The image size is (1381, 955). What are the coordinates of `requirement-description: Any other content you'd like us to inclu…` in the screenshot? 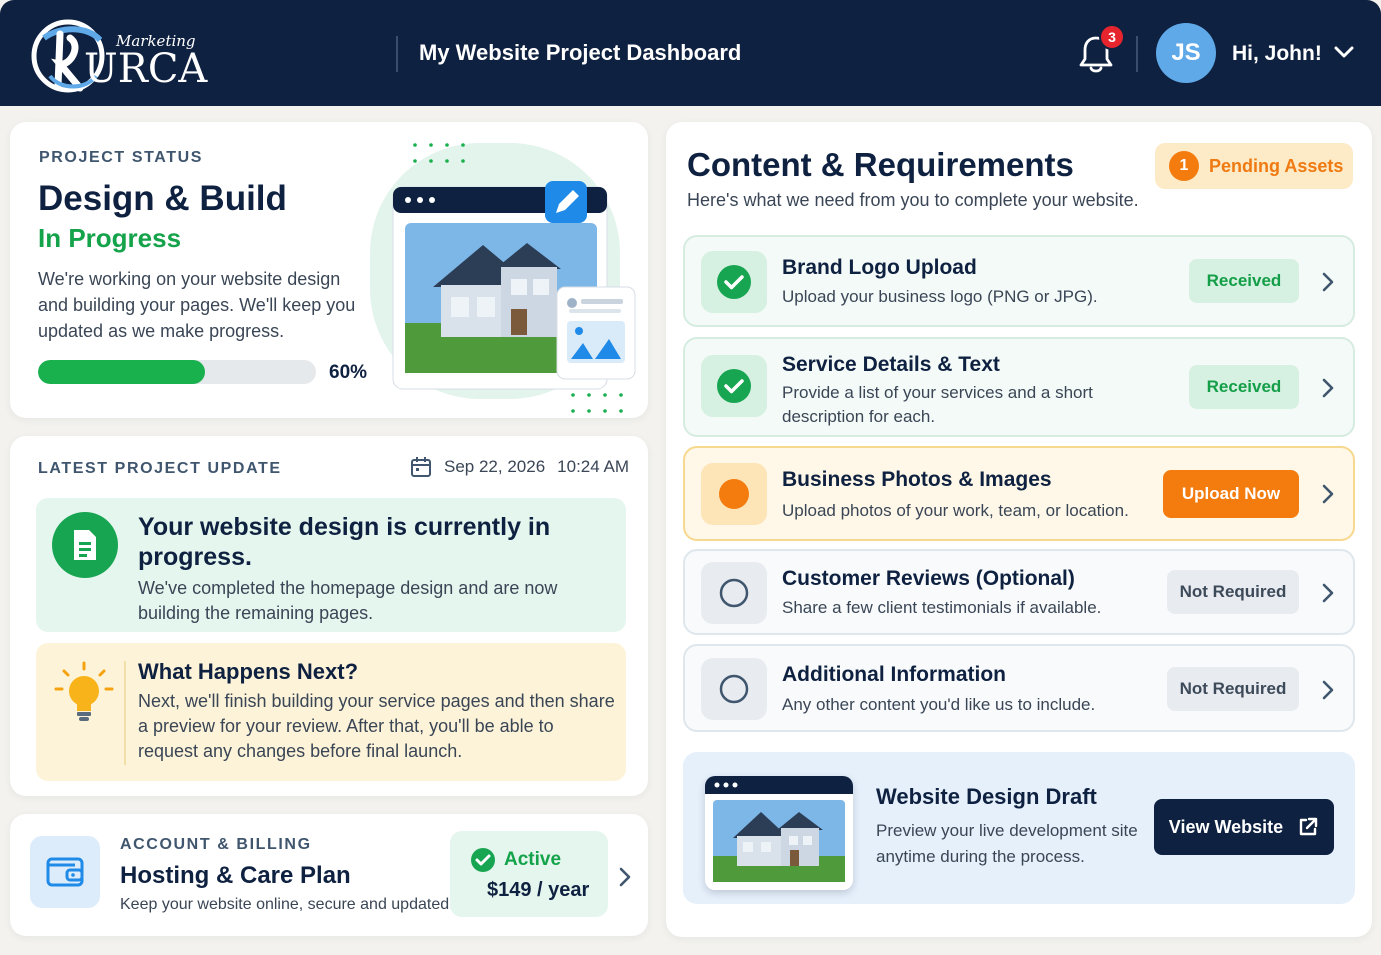 It's located at (939, 704).